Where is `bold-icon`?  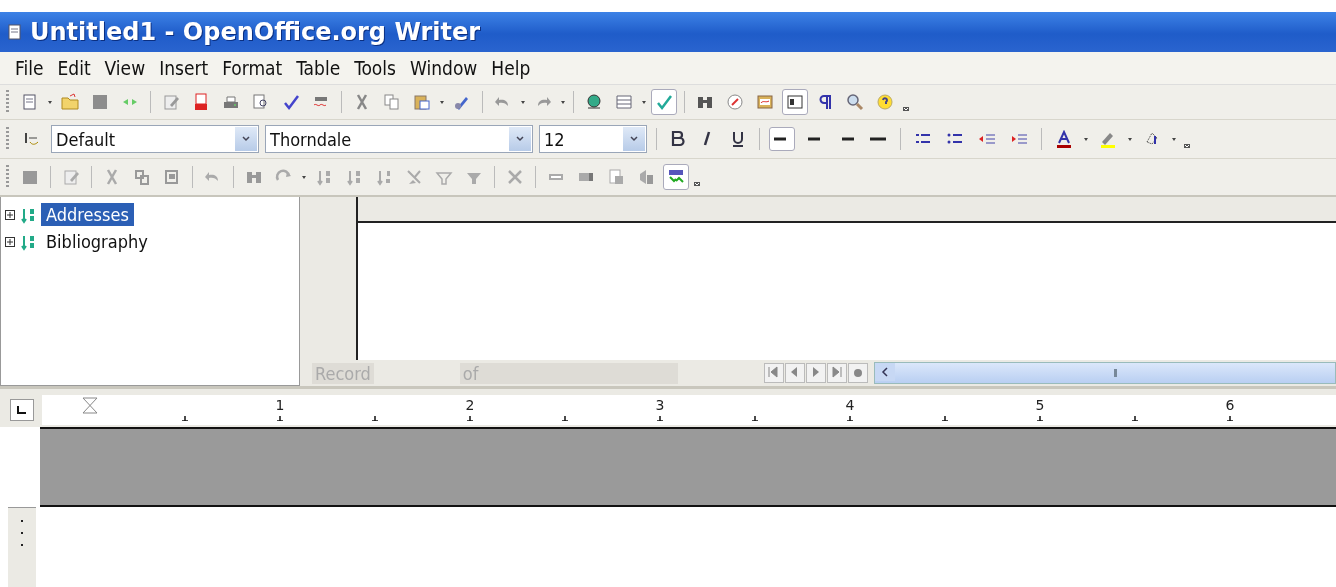 bold-icon is located at coordinates (678, 139).